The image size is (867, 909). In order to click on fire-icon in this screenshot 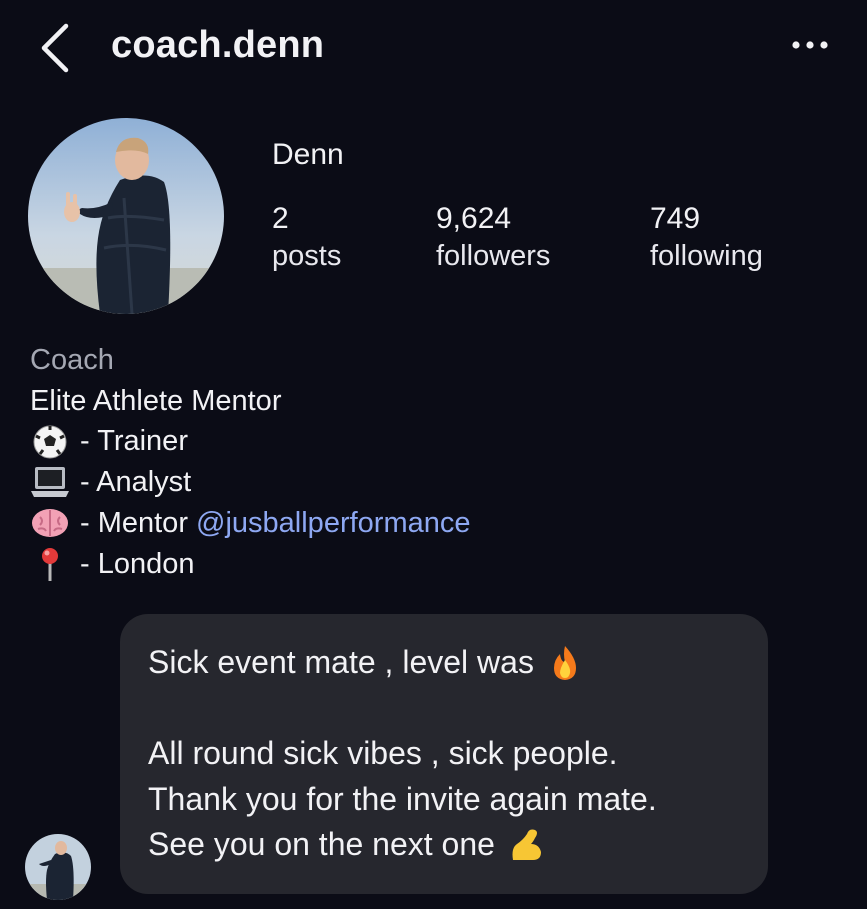, I will do `click(565, 663)`.